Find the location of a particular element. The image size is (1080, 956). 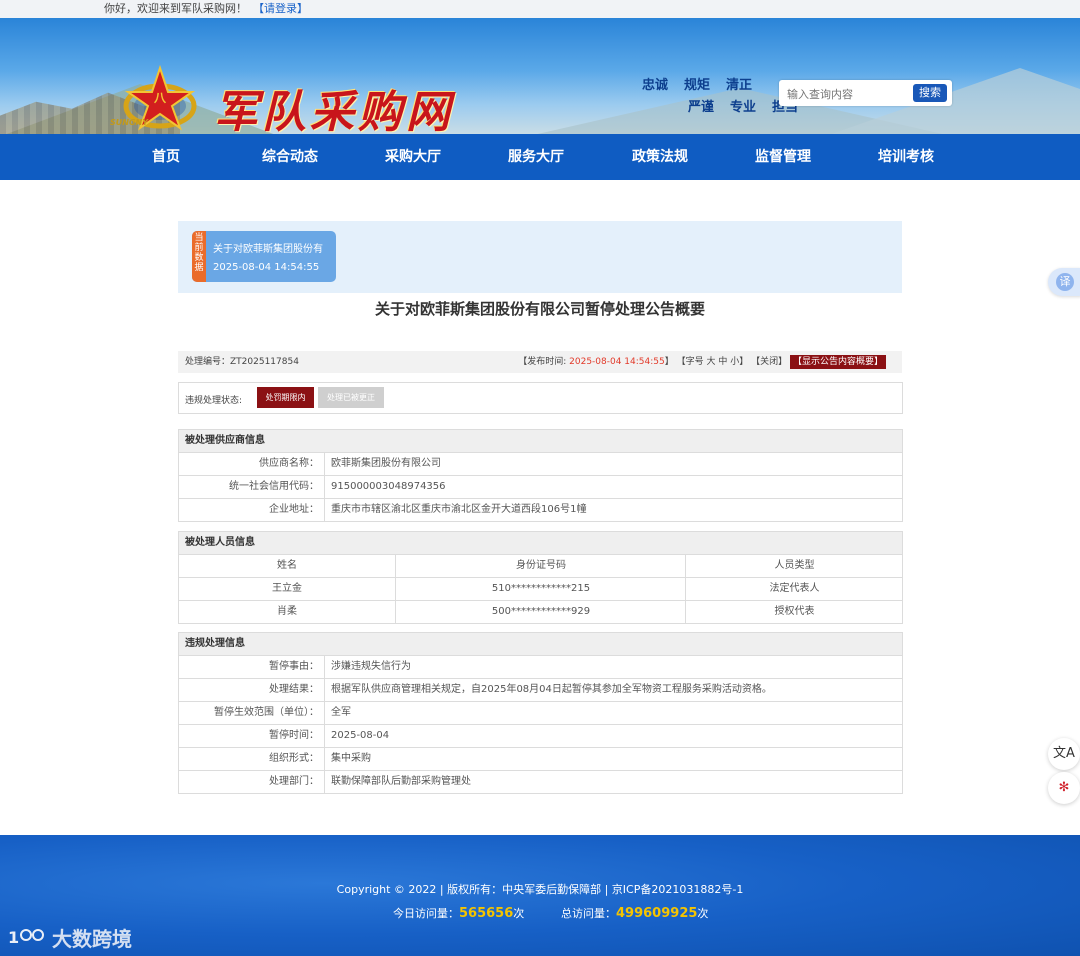

current-data-datetime: 2025-08-04 14:54:55 is located at coordinates (266, 267).